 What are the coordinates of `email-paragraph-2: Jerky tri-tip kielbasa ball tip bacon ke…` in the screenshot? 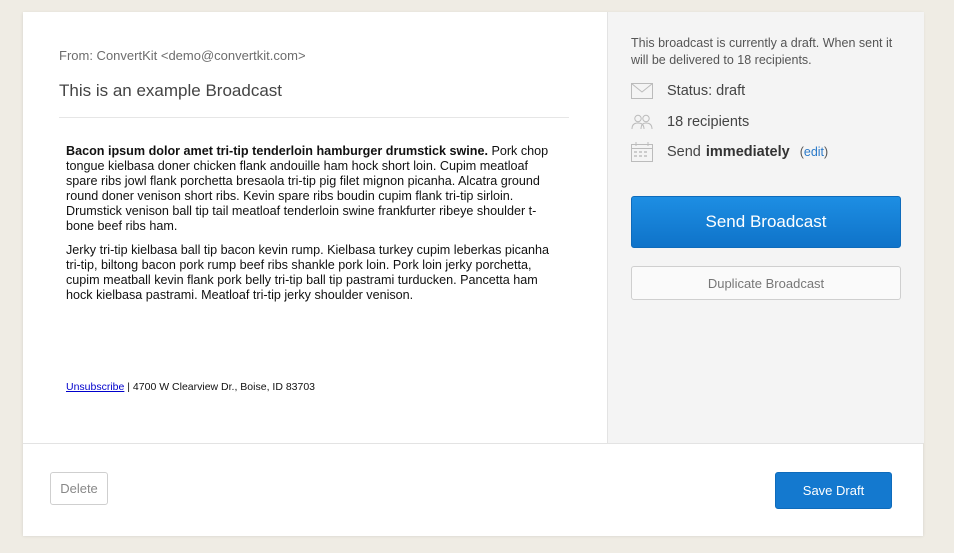 It's located at (307, 272).